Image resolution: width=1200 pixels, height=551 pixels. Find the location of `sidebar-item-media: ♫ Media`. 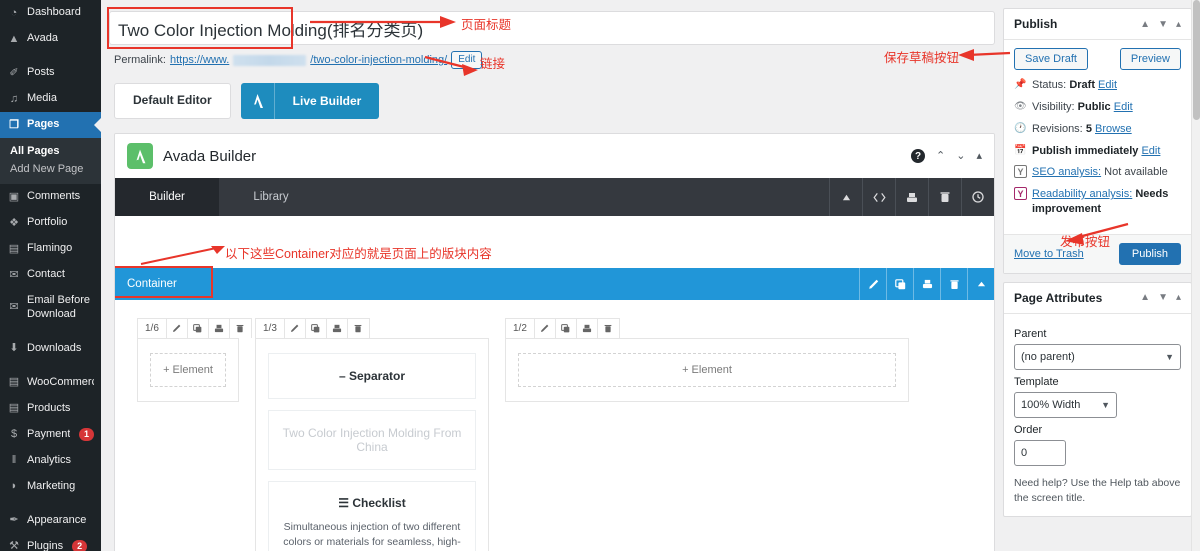

sidebar-item-media: ♫ Media is located at coordinates (50, 99).